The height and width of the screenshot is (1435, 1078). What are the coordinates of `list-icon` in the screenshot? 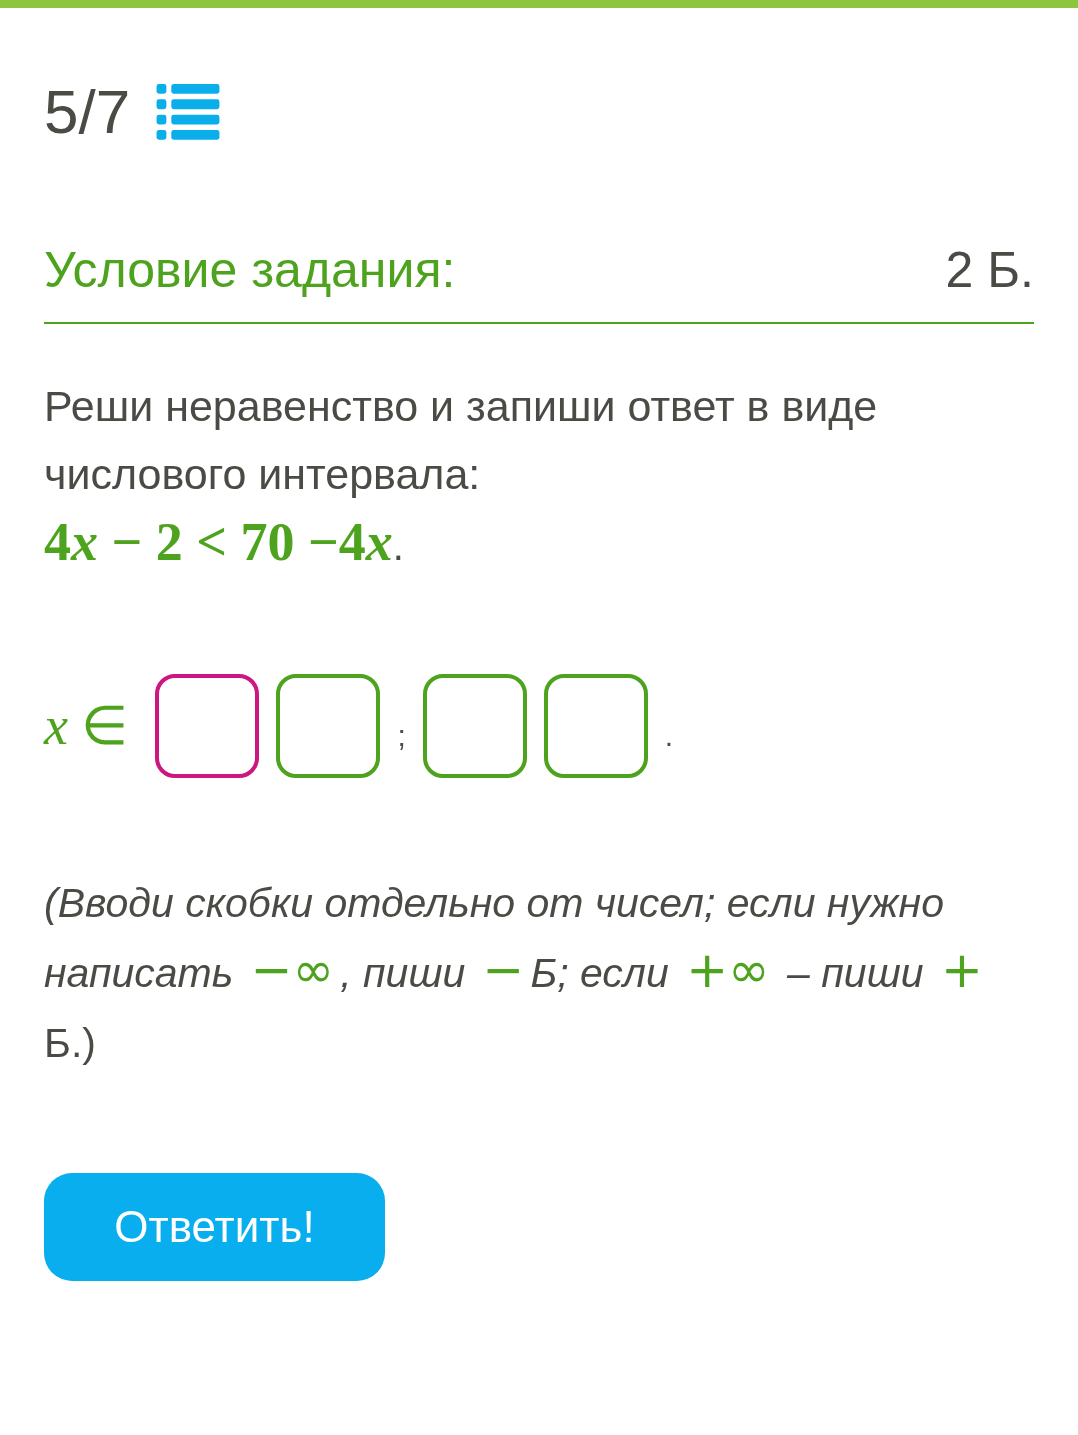 It's located at (188, 112).